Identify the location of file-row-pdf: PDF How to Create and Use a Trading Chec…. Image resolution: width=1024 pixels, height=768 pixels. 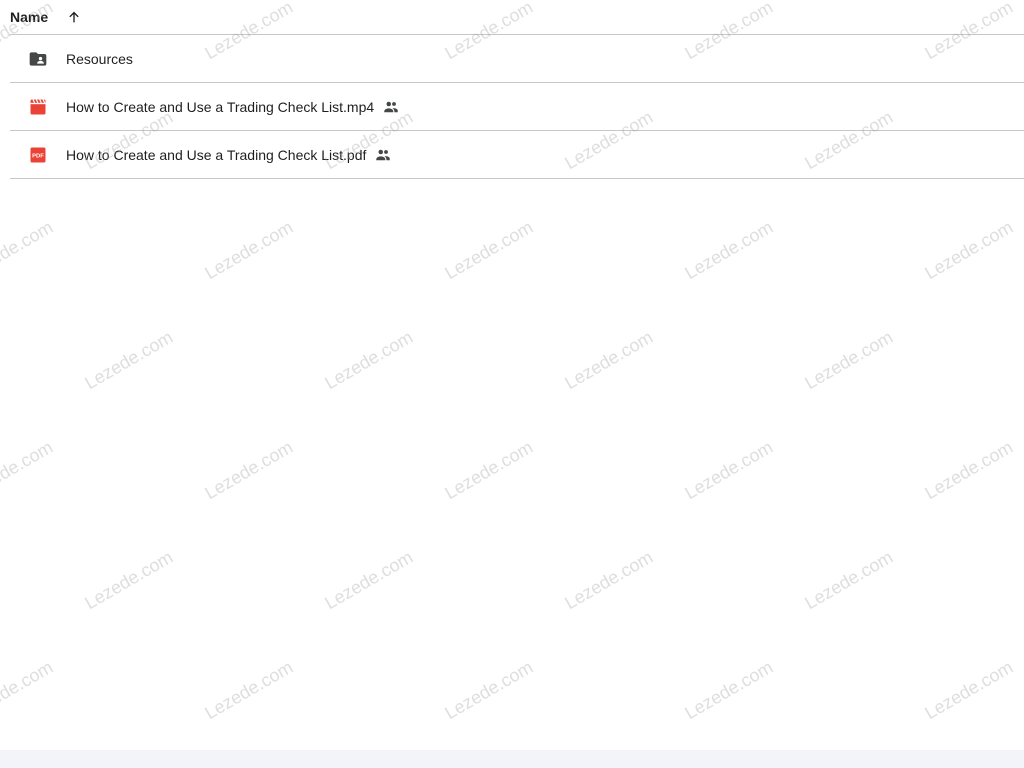
(517, 155).